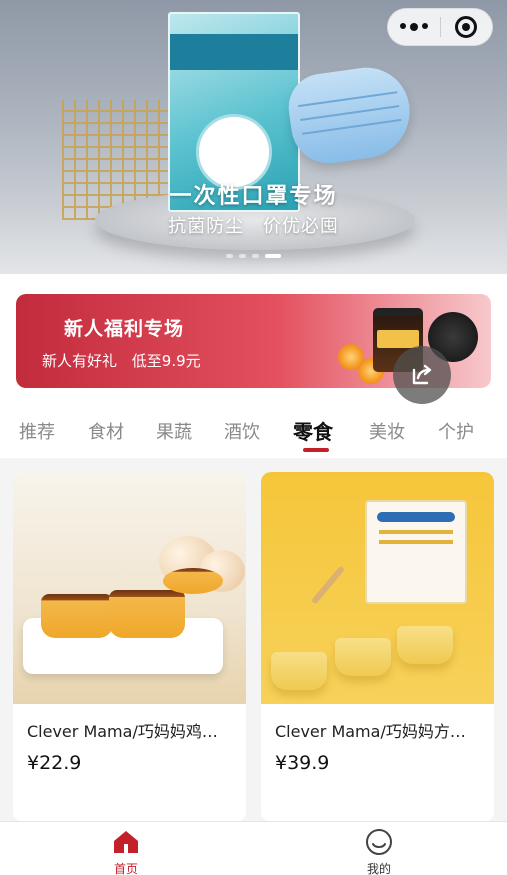  I want to click on nav-mine: 我的, so click(379, 851).